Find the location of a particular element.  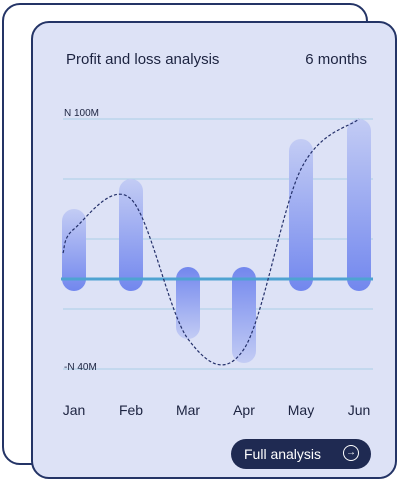

x-tick-label-jun: Jun is located at coordinates (359, 410).